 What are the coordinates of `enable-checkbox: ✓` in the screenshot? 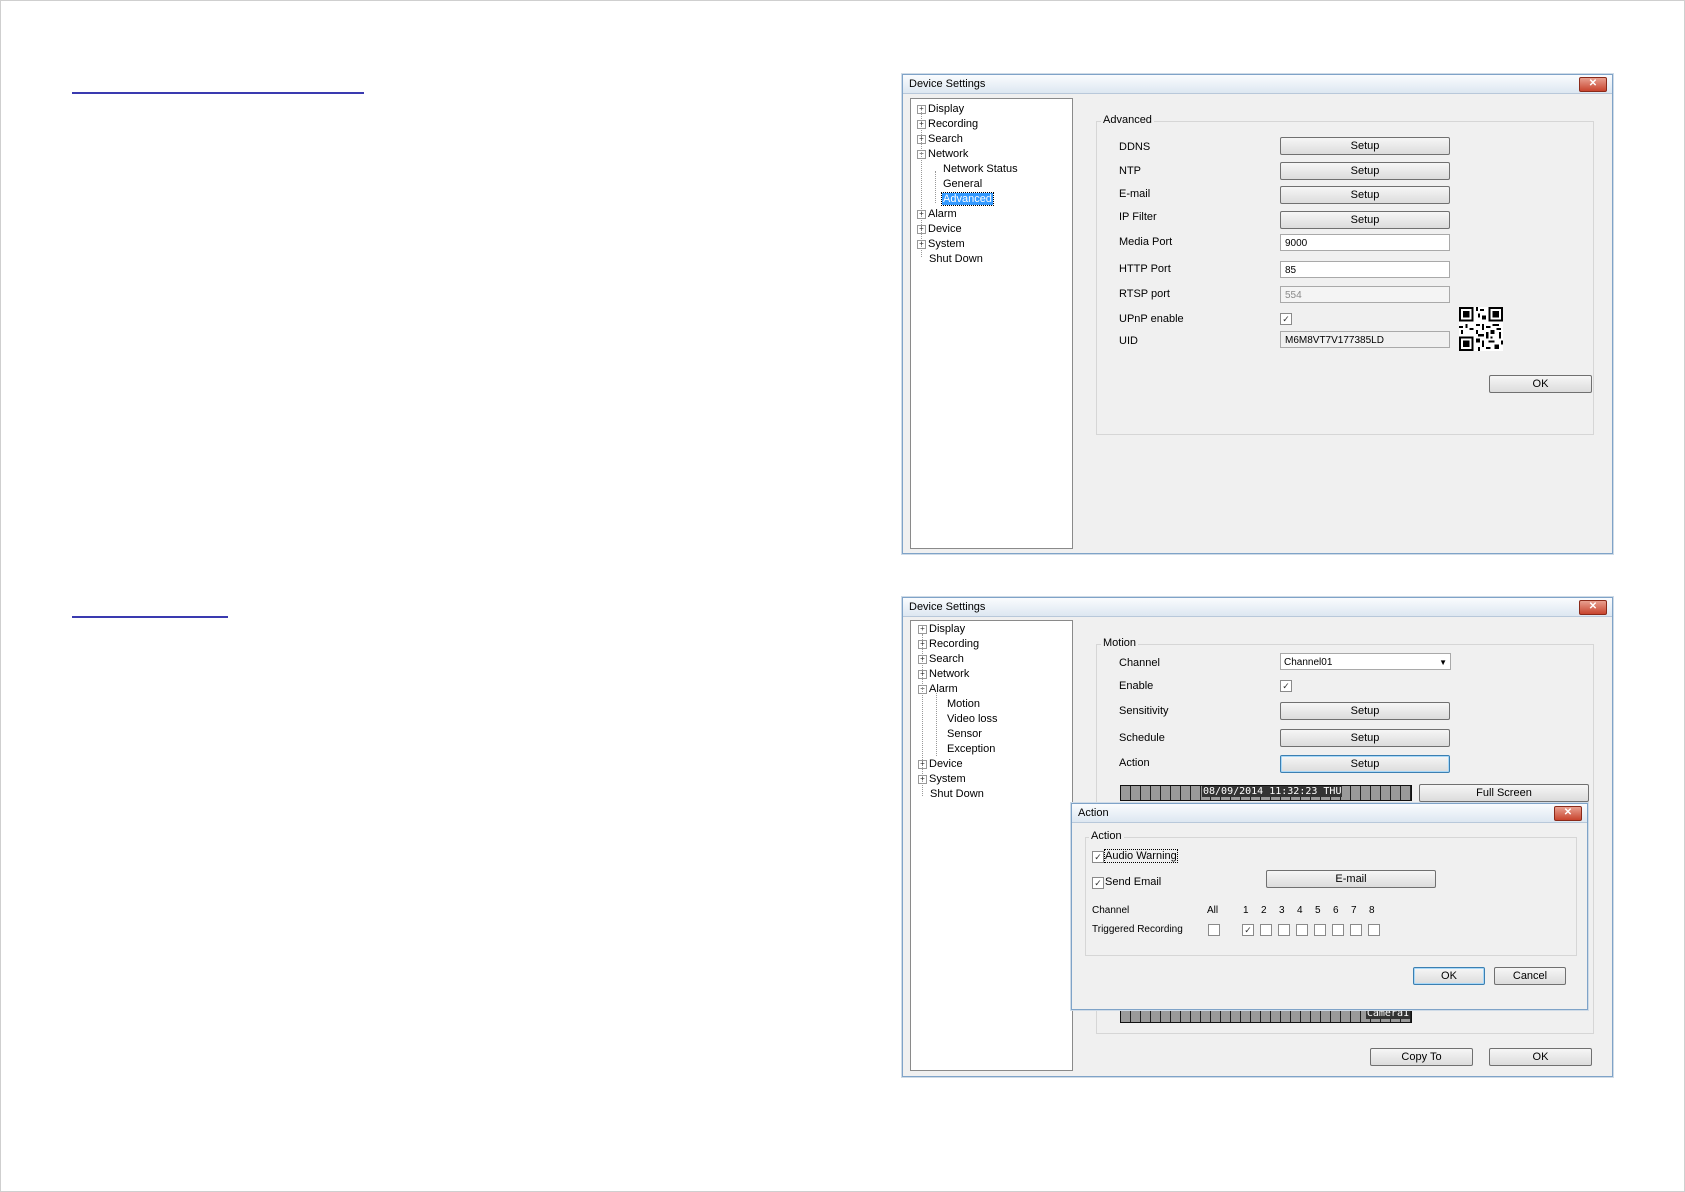 It's located at (1286, 686).